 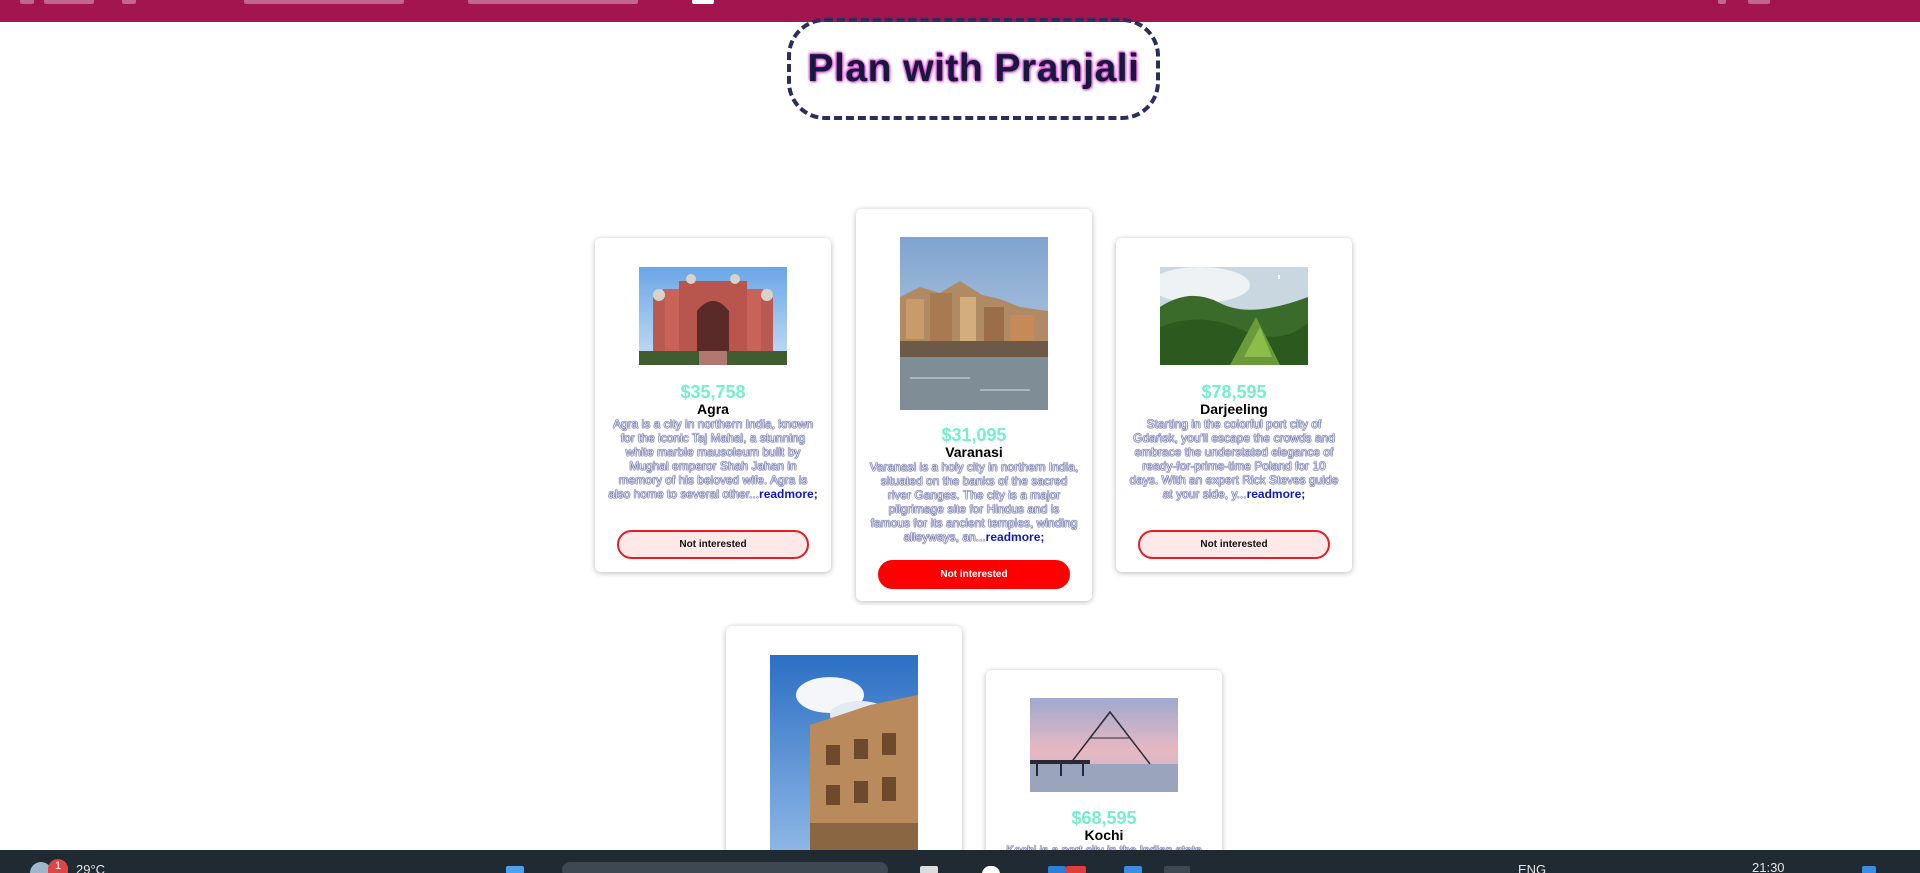 What do you see at coordinates (725, 867) in the screenshot?
I see `taskbar-search-box` at bounding box center [725, 867].